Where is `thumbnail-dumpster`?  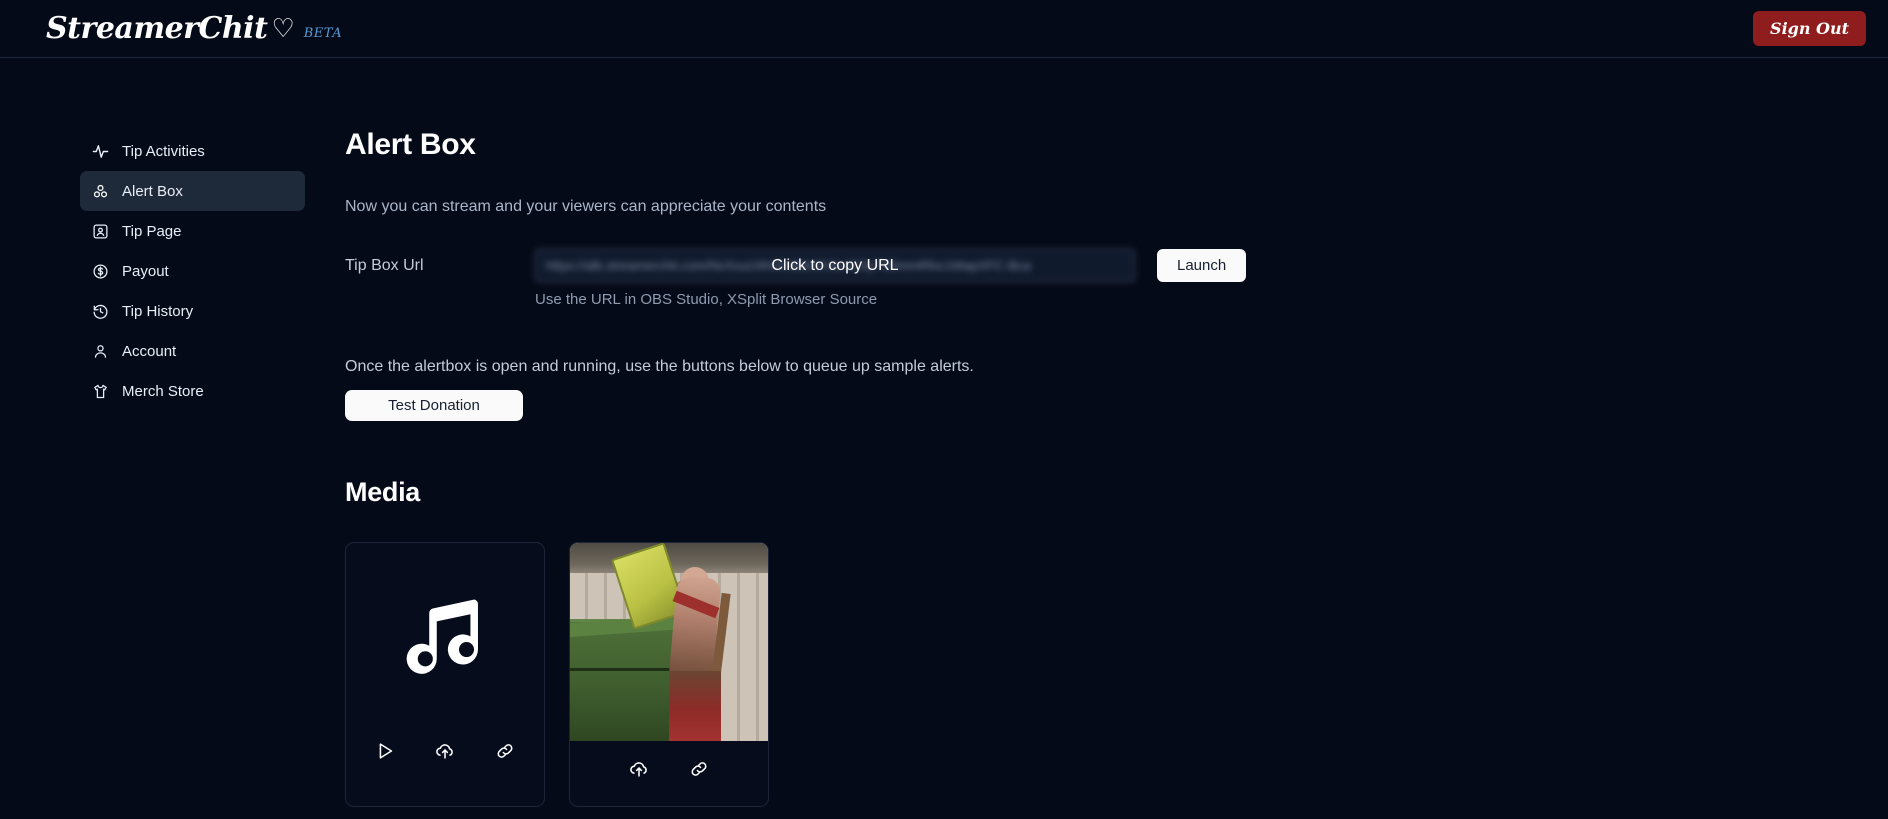 thumbnail-dumpster is located at coordinates (626, 680).